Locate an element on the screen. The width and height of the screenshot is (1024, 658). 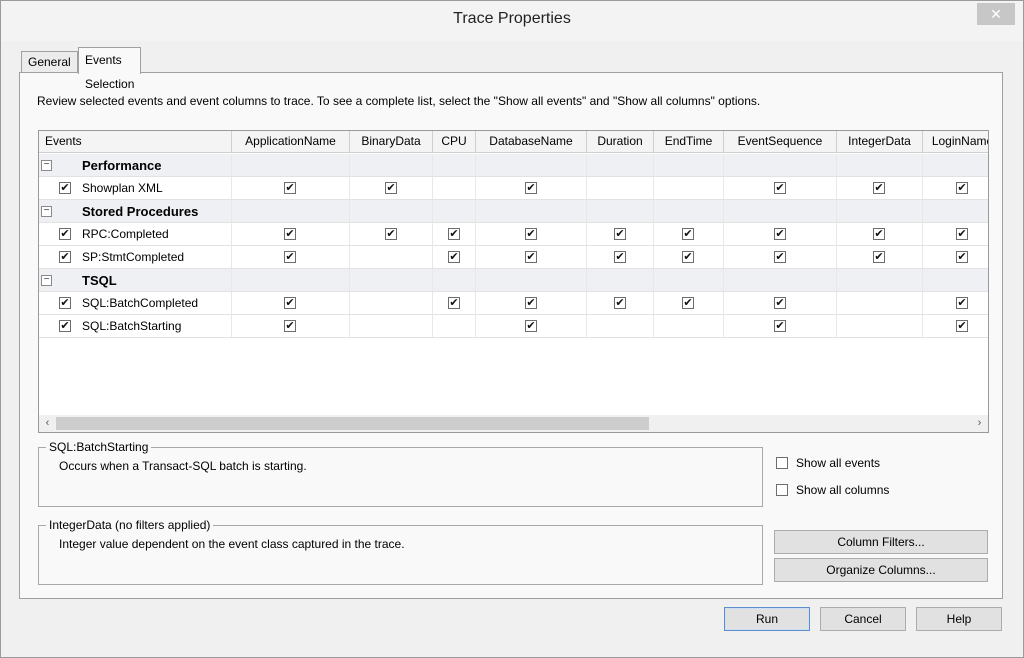
column-header: DatabaseName is located at coordinates (531, 141).